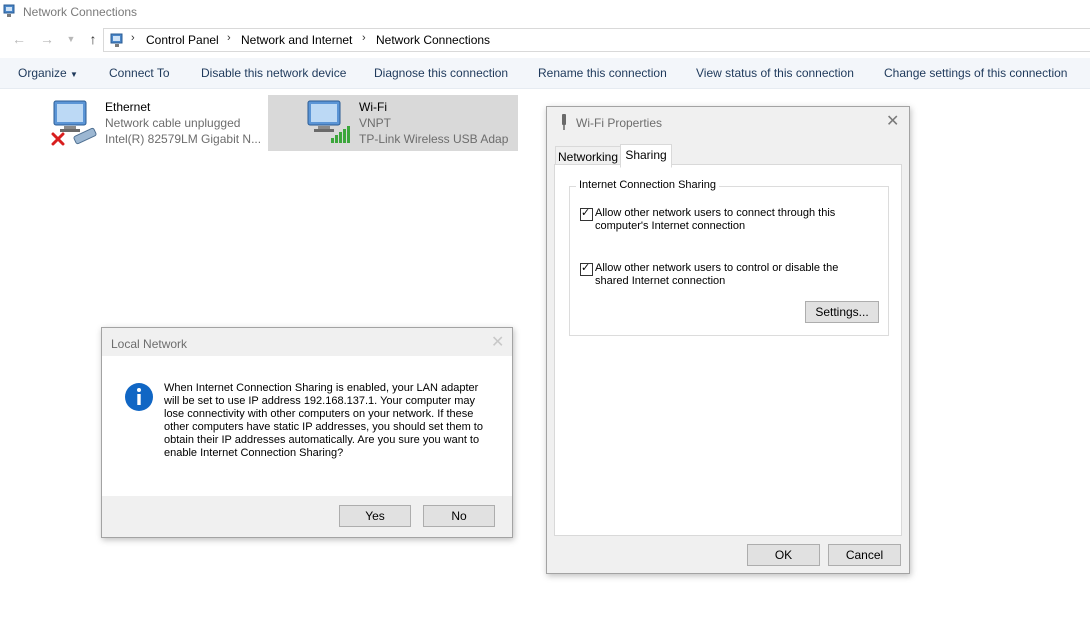 This screenshot has width=1090, height=619. I want to click on connection-wifi: Wi-Fi VNPT TP-Link Wireless USB Adap, so click(393, 123).